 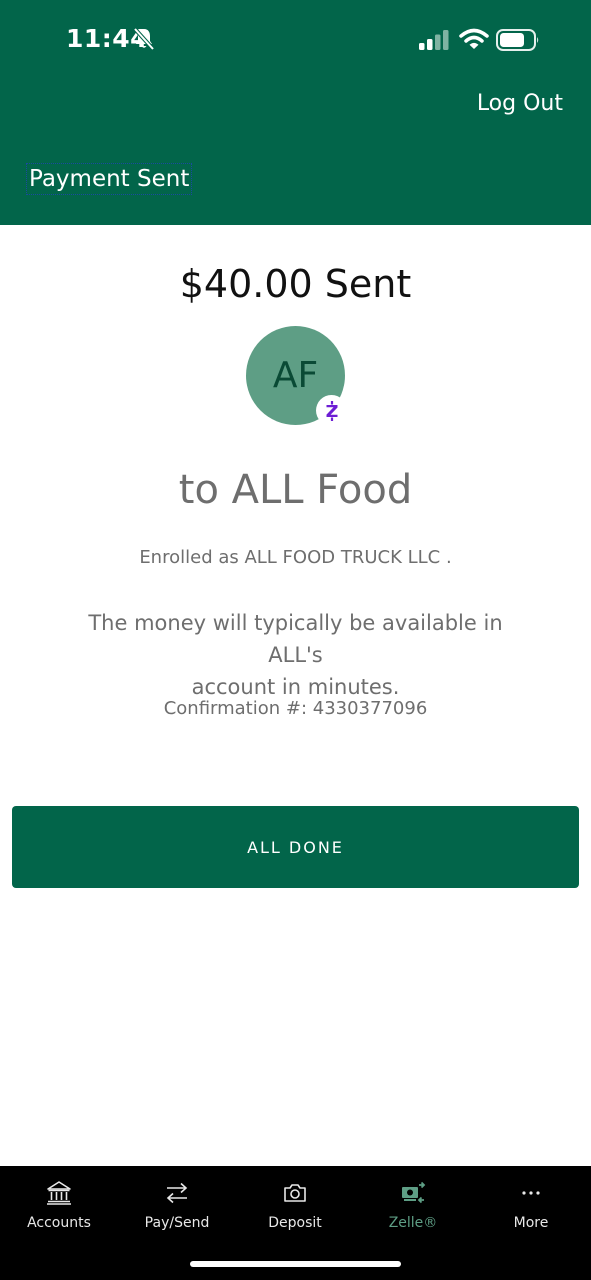 I want to click on nav-label-zelle: Zelle®, so click(x=413, y=1223).